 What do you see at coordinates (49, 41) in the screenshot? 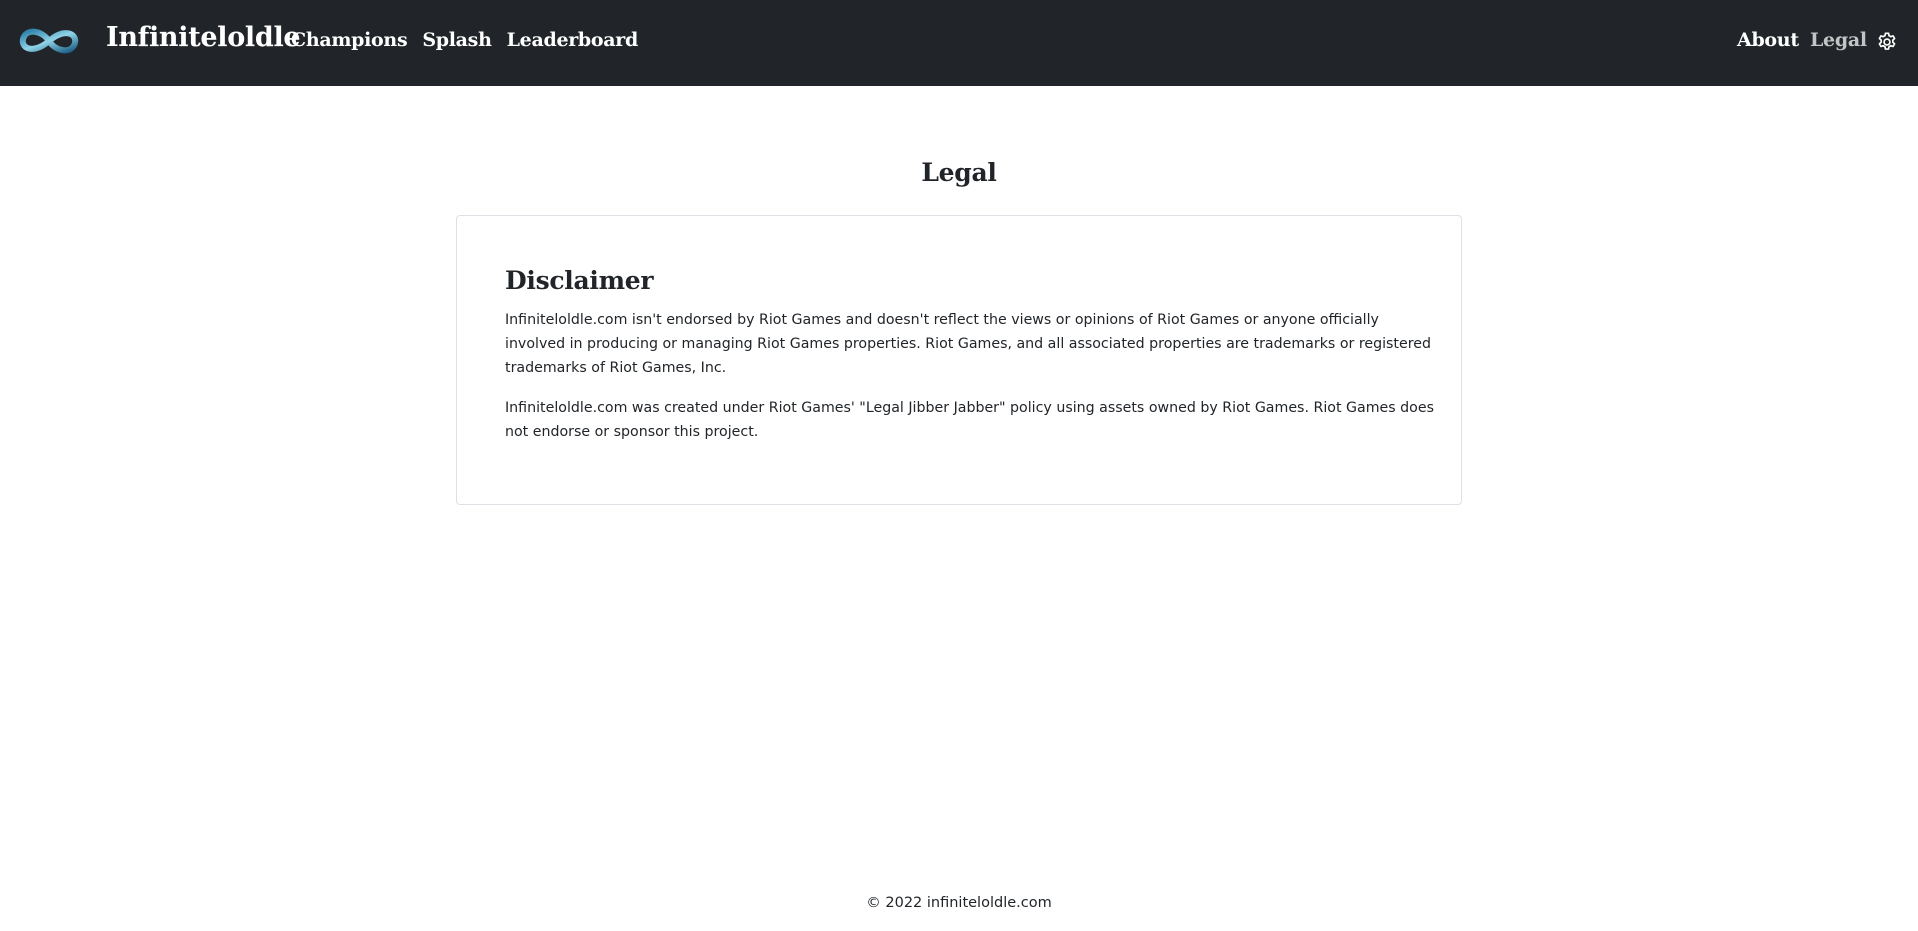
I see `infinity-logo-icon` at bounding box center [49, 41].